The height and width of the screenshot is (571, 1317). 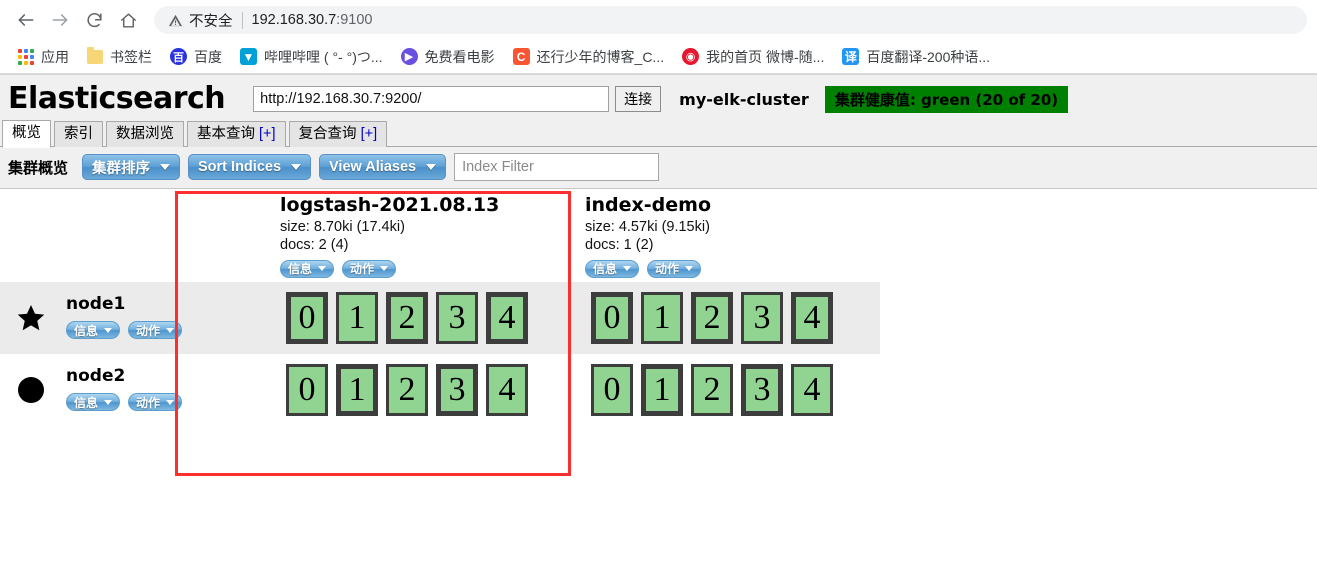 I want to click on sort-indices-button: Sort Indices, so click(x=250, y=167).